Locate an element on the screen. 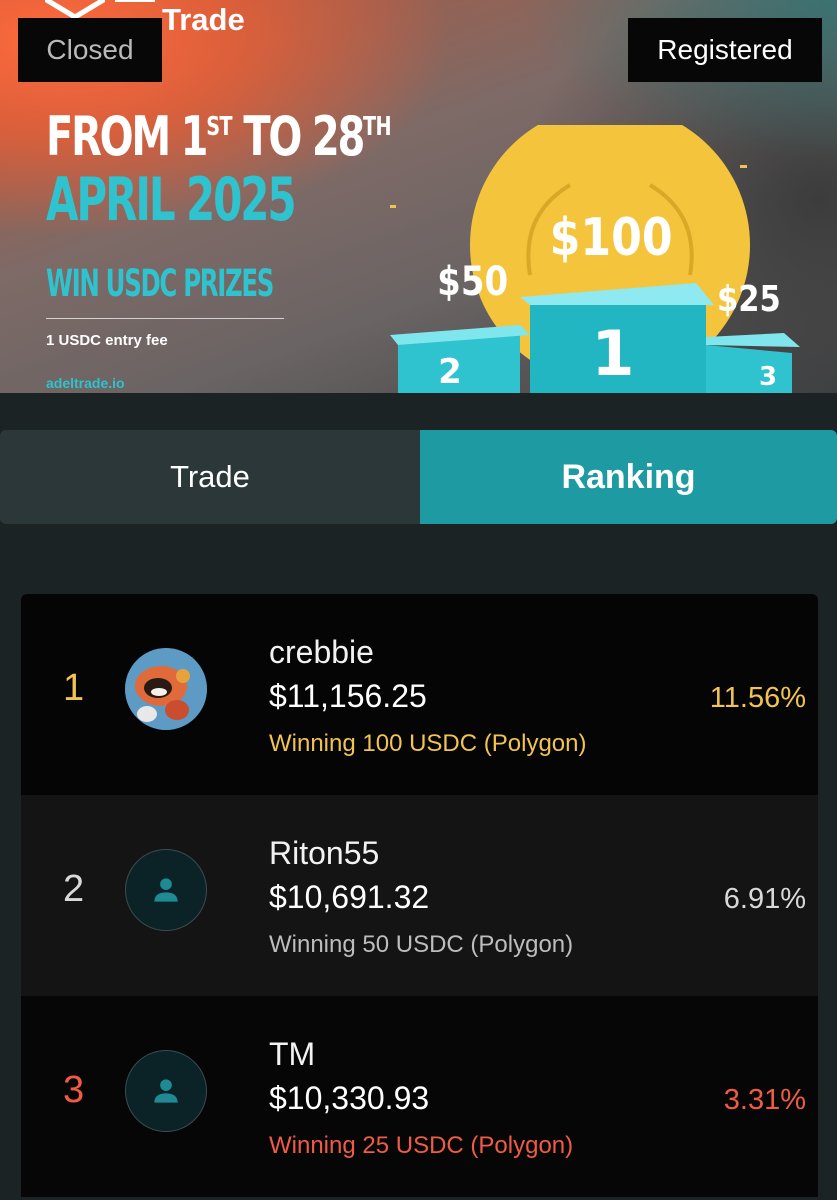 The image size is (837, 1200). gain-percent: 3.31% is located at coordinates (764, 1100).